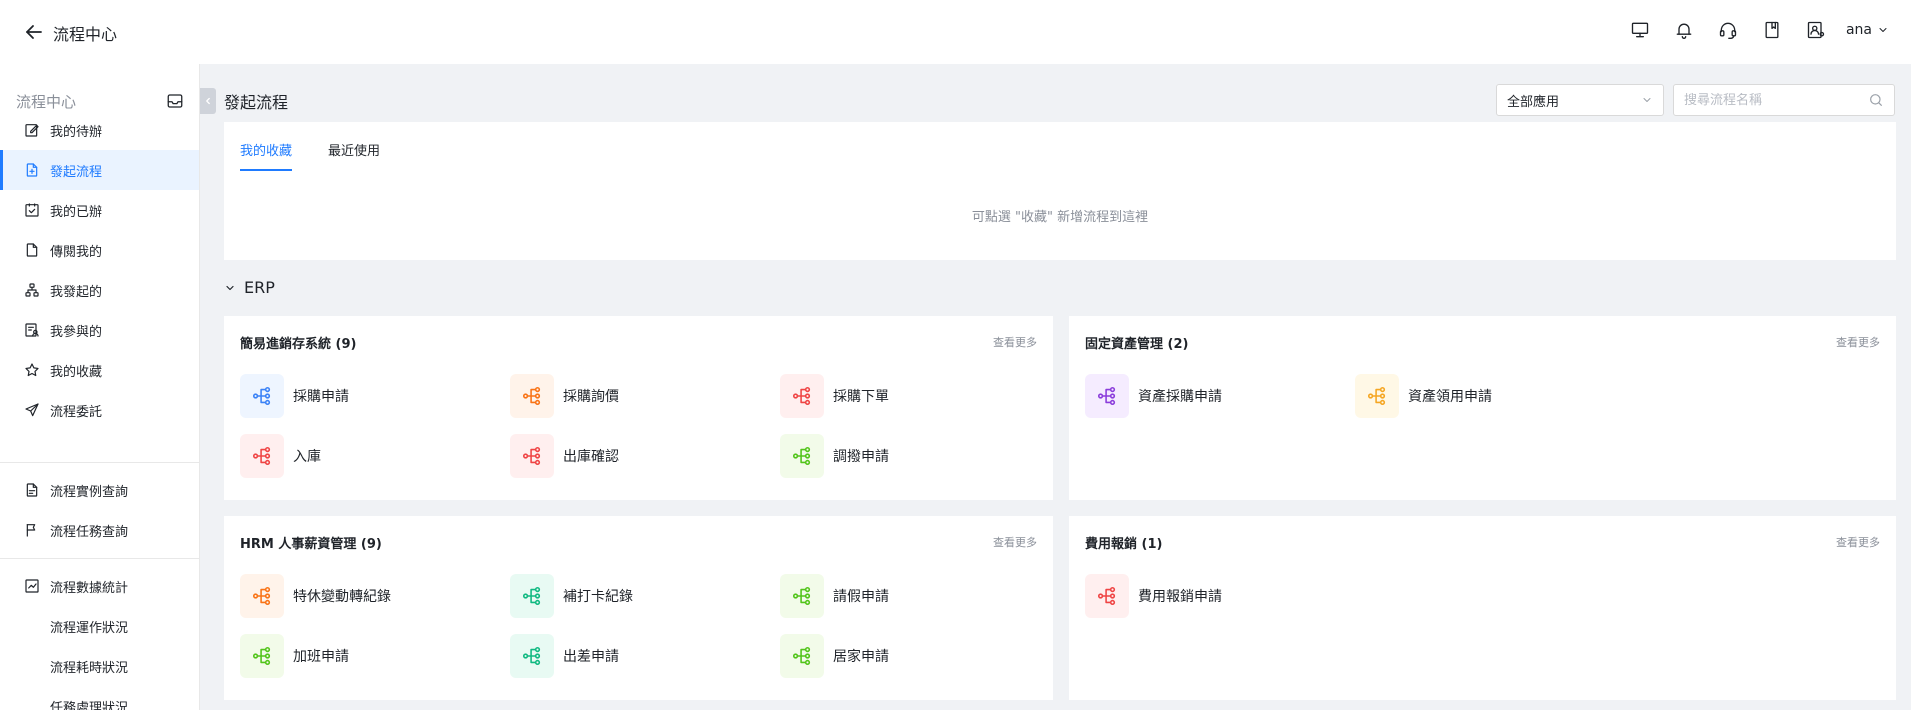 This screenshot has height=710, width=1911. I want to click on search-icon, so click(1876, 100).